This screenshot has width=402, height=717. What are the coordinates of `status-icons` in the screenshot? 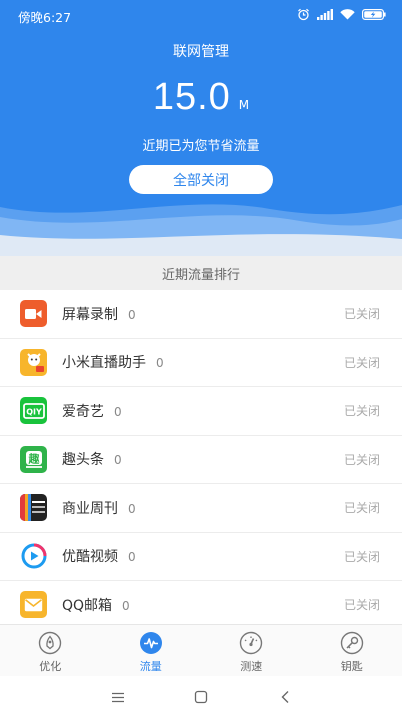 It's located at (341, 14).